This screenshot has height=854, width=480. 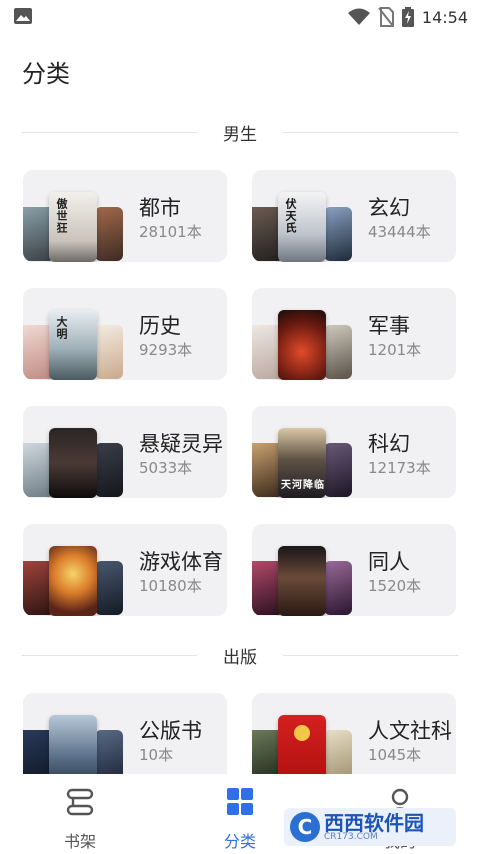 I want to click on book-cover: 大明, so click(x=73, y=345).